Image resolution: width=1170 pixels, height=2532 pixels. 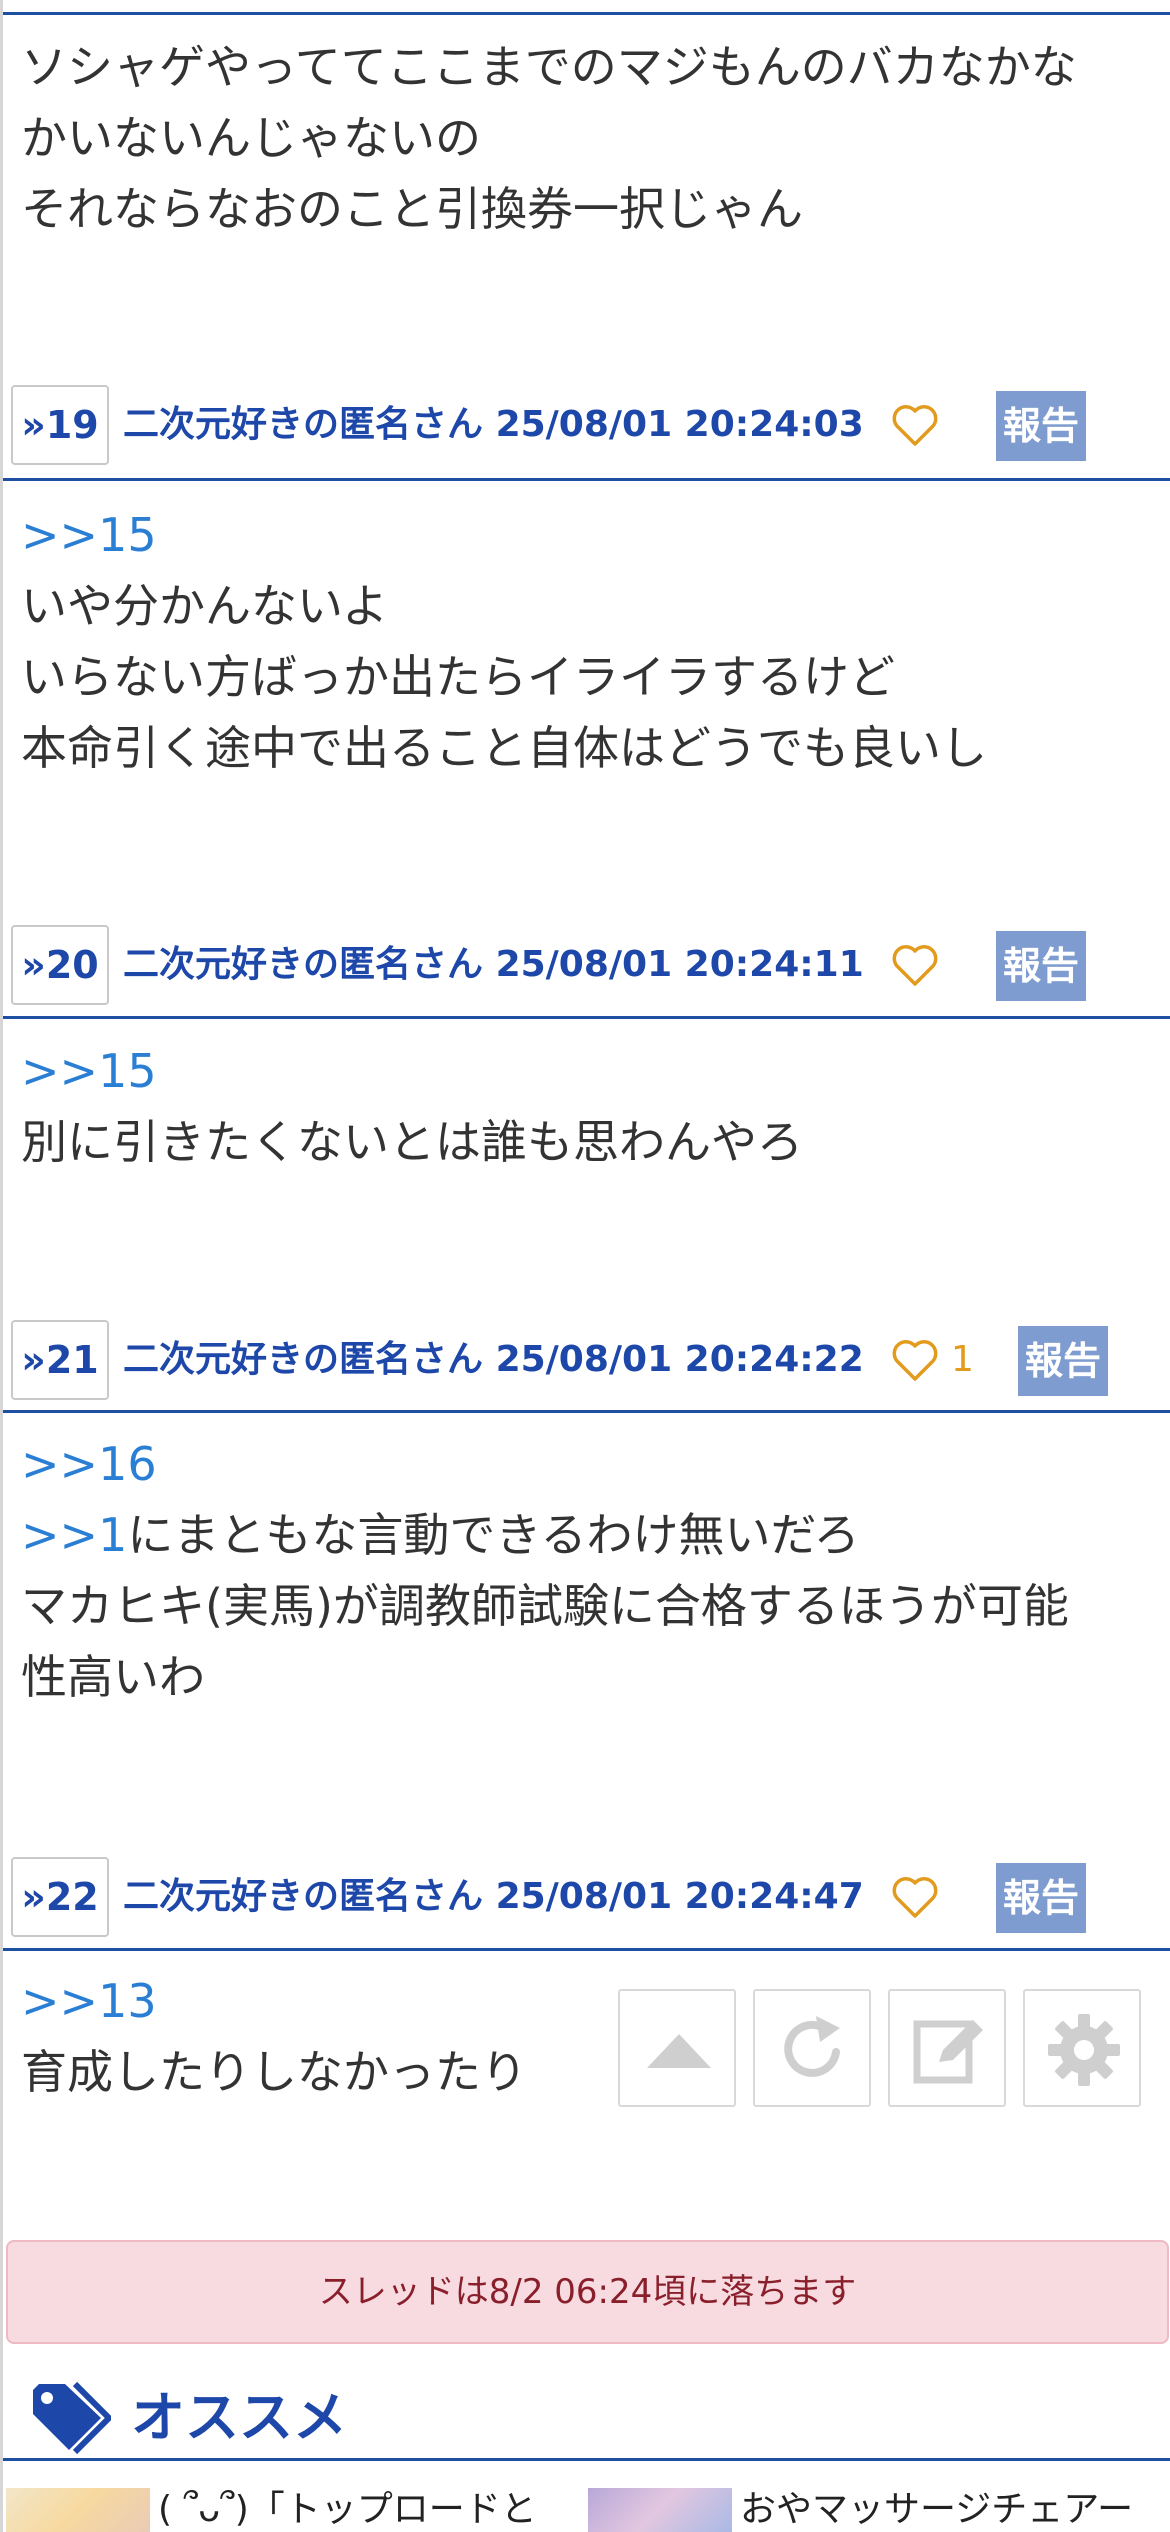 I want to click on settings-icon, so click(x=1084, y=2050).